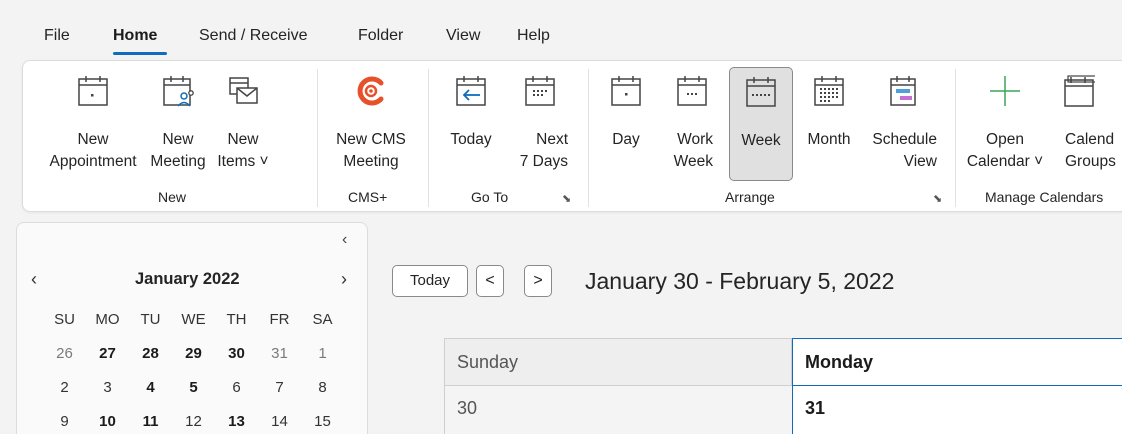 Image resolution: width=1122 pixels, height=434 pixels. I want to click on day-header-sunday: Sunday, so click(618, 362).